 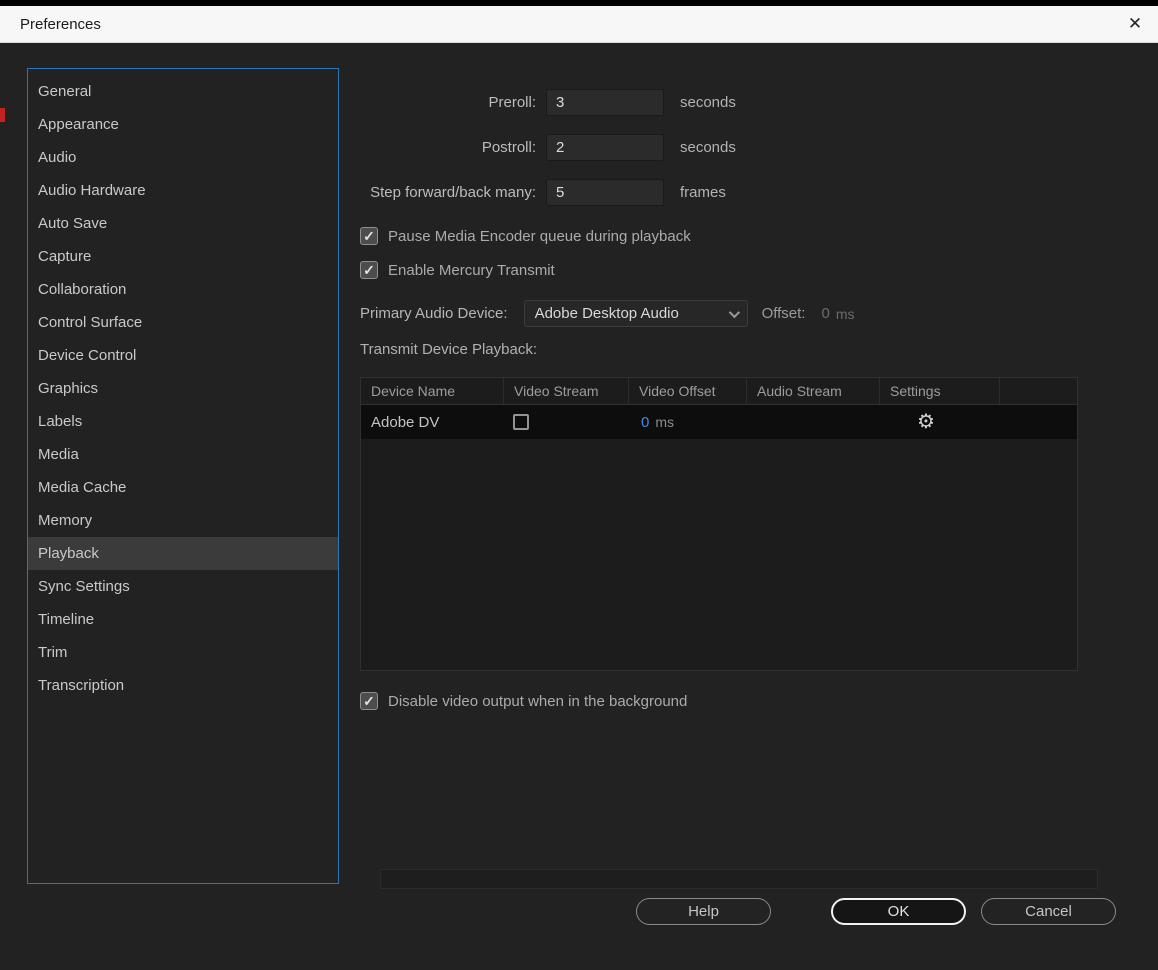 I want to click on step-forward-back-row: Step forward/back many: frames, so click(x=749, y=192).